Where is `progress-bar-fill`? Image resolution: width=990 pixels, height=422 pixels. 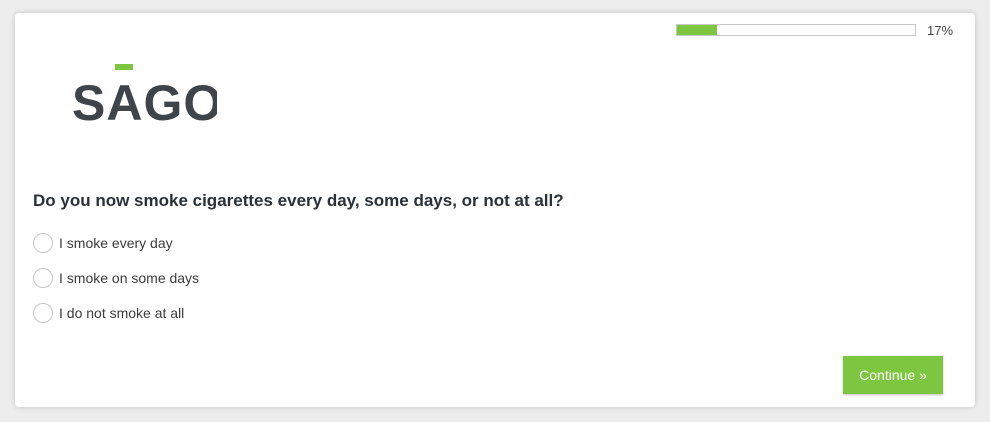 progress-bar-fill is located at coordinates (697, 30).